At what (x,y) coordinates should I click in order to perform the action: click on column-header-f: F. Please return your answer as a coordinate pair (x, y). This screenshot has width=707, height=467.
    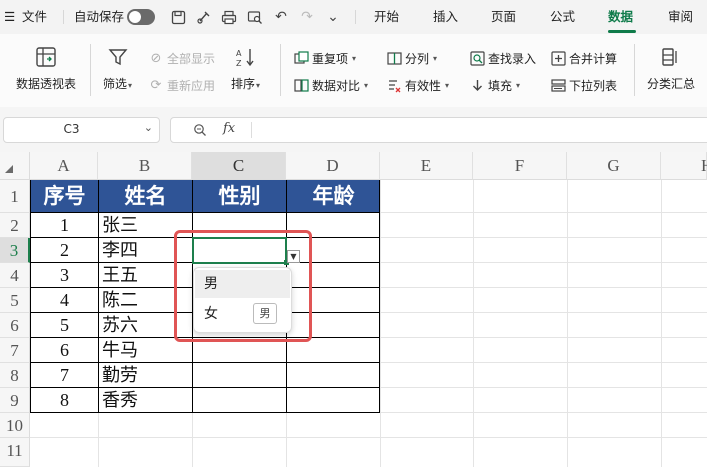
    Looking at the image, I should click on (520, 166).